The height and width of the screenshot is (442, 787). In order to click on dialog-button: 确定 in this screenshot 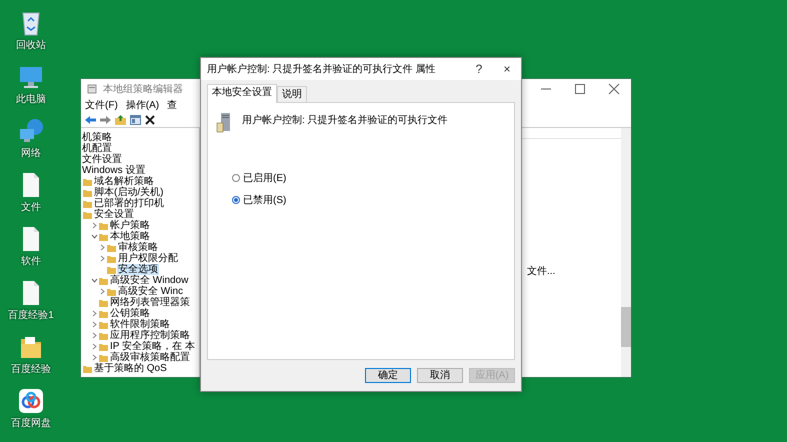, I will do `click(388, 375)`.